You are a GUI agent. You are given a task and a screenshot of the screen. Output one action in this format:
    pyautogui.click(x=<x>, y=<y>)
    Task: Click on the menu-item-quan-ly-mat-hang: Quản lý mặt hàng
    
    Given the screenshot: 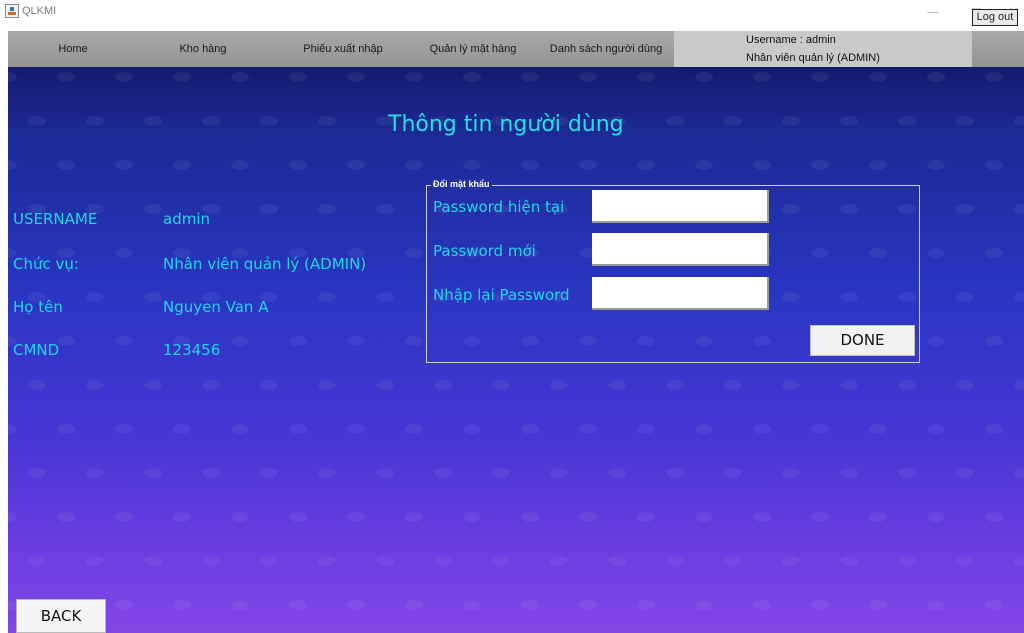 What is the action you would take?
    pyautogui.click(x=473, y=49)
    